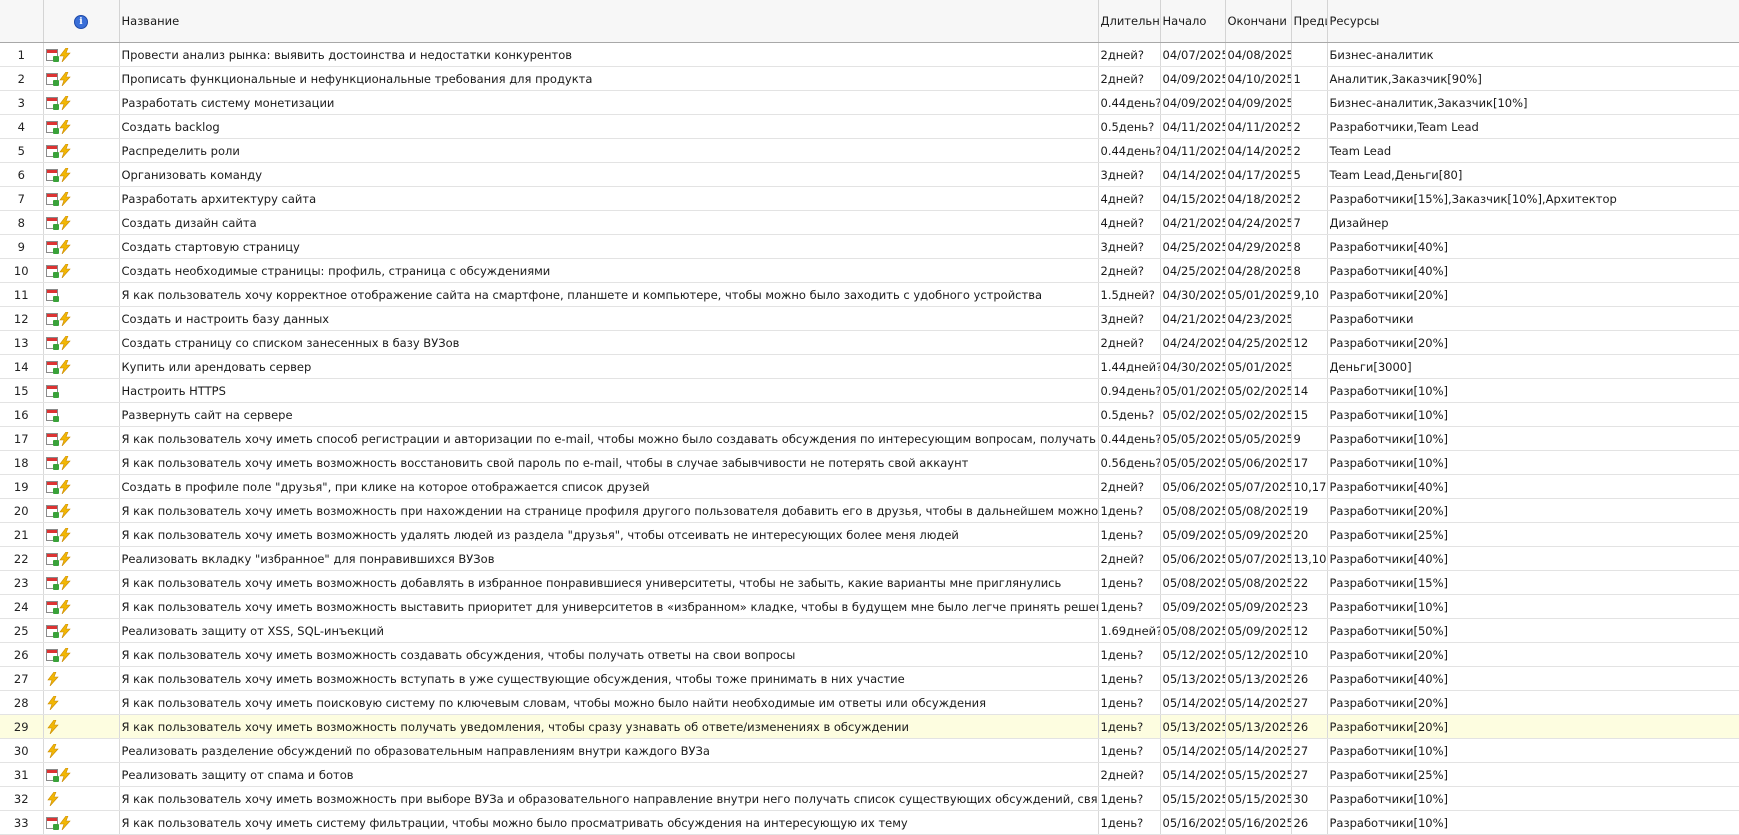 The width and height of the screenshot is (1739, 835). Describe the element at coordinates (1258, 390) in the screenshot. I see `finish-date-cell: 05/02/2025` at that location.